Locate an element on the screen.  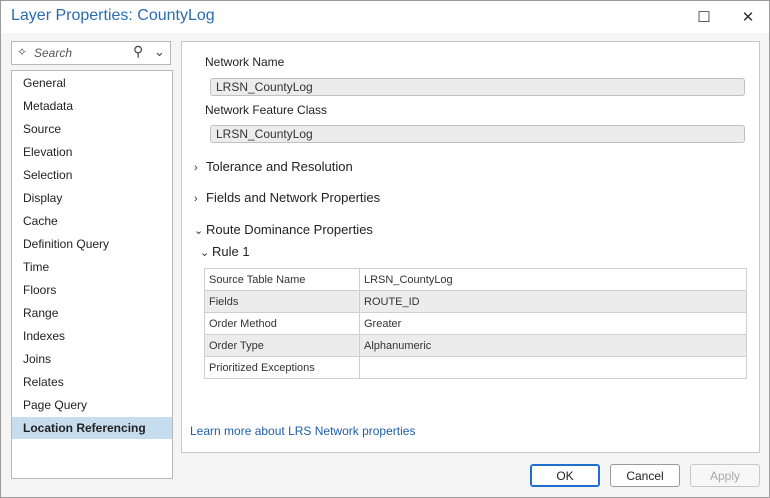
network-name-label: Network Name is located at coordinates (245, 62).